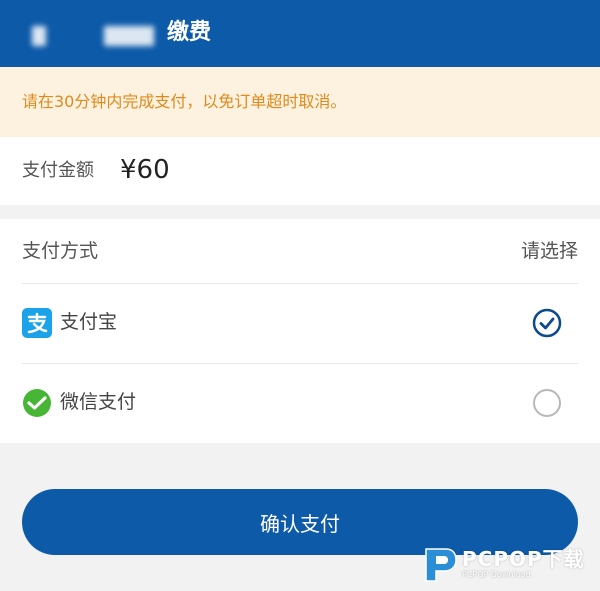 This screenshot has height=591, width=600. What do you see at coordinates (37, 323) in the screenshot?
I see `alipay-icon` at bounding box center [37, 323].